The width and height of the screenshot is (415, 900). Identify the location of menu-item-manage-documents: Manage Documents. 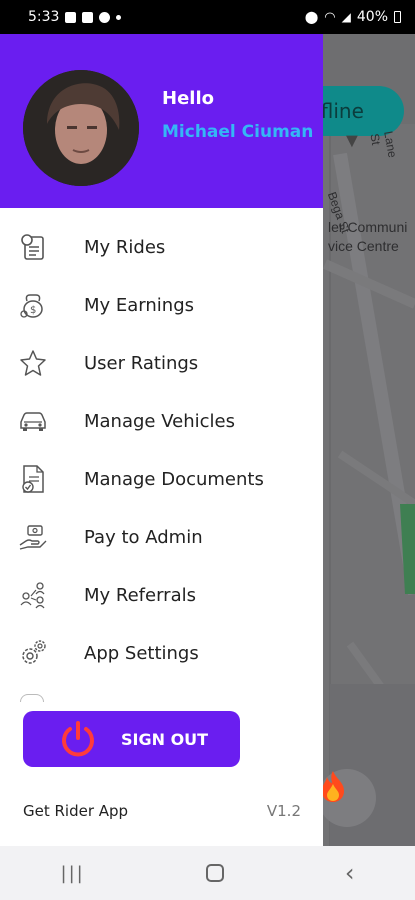
(161, 479).